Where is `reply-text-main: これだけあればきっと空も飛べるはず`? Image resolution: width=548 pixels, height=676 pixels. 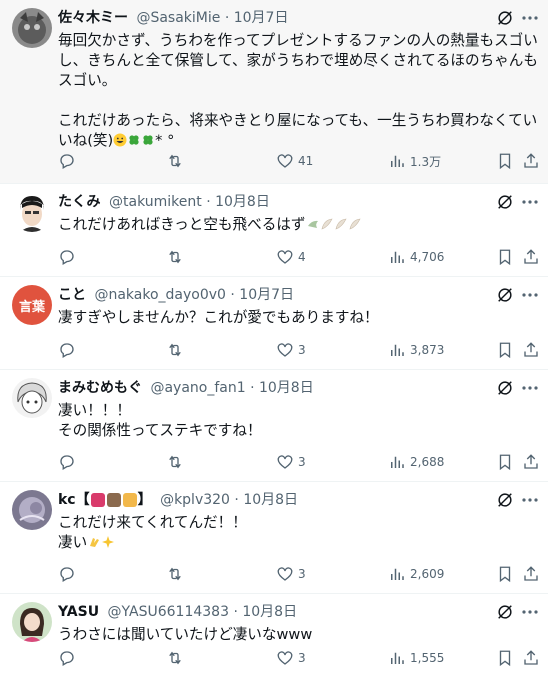
reply-text-main: これだけあればきっと空も飛べるはず is located at coordinates (182, 224).